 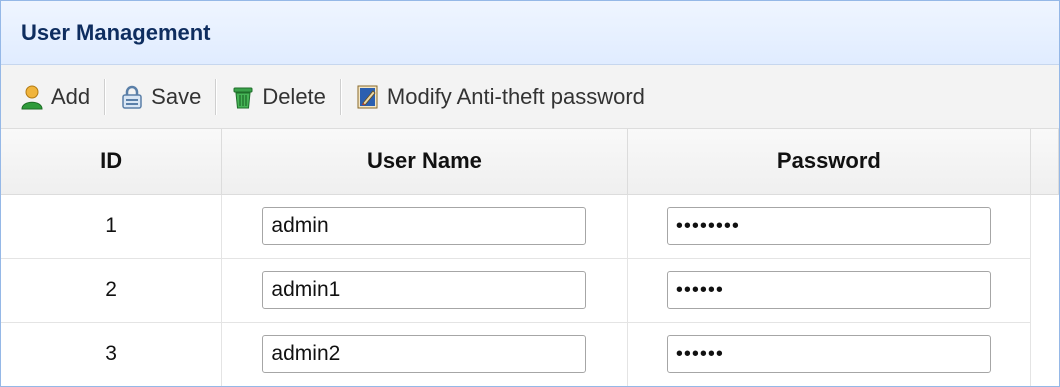 I want to click on column-header-id: ID, so click(x=112, y=162).